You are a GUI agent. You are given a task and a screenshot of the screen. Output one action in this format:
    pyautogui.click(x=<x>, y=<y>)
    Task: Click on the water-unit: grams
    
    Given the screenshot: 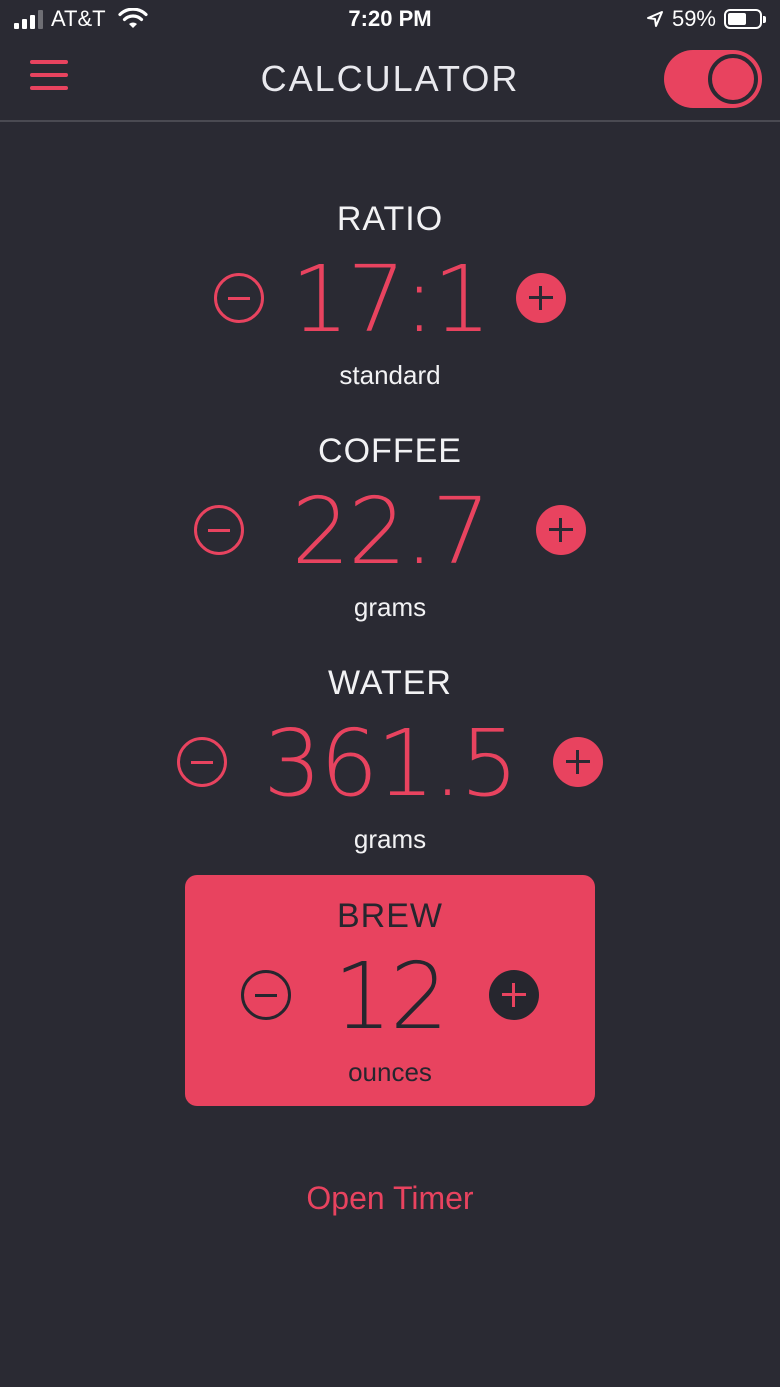 What is the action you would take?
    pyautogui.click(x=390, y=839)
    